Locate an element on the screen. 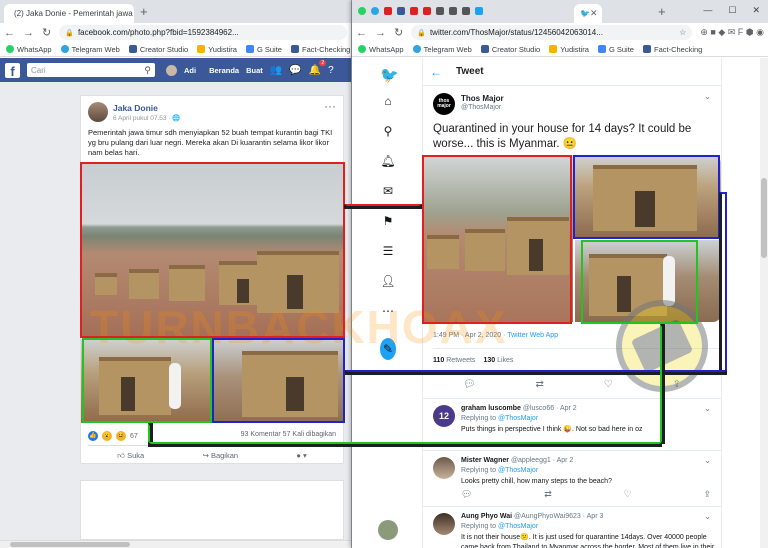 The height and width of the screenshot is (548, 768). tweet-author-handle: @ThosMajor is located at coordinates (481, 107).